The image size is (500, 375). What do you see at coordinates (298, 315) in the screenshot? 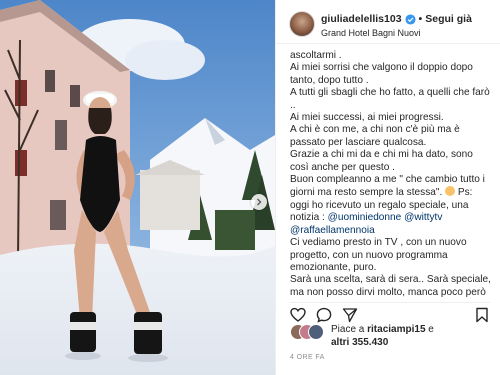
I see `heart-icon` at bounding box center [298, 315].